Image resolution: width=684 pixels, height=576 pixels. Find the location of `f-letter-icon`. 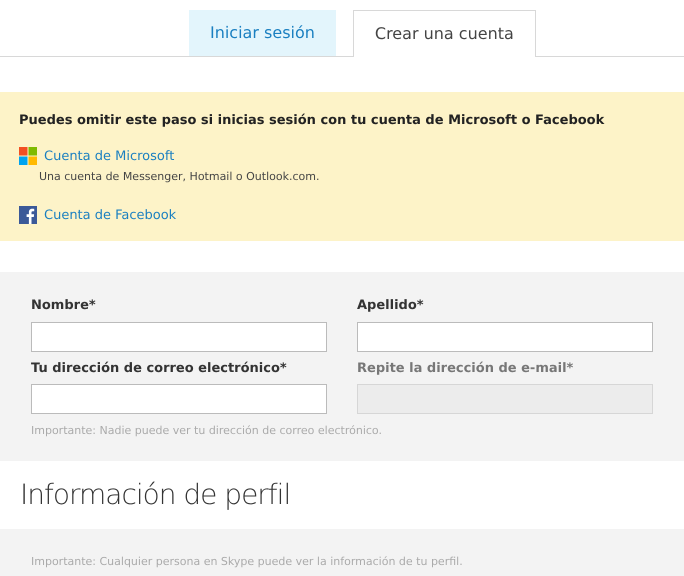

f-letter-icon is located at coordinates (28, 215).